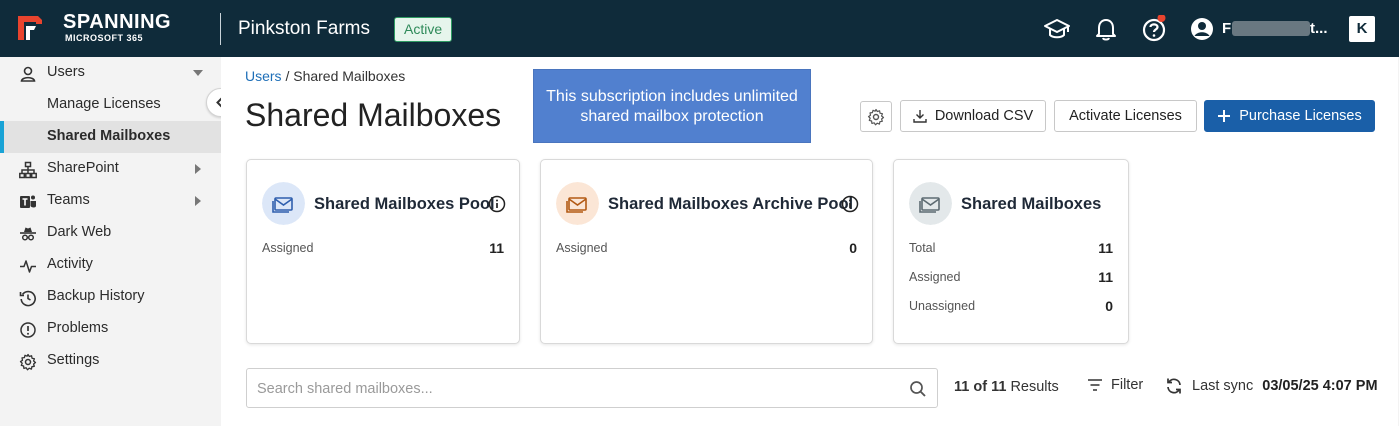  What do you see at coordinates (577, 203) in the screenshot?
I see `mailbox-archive-icon` at bounding box center [577, 203].